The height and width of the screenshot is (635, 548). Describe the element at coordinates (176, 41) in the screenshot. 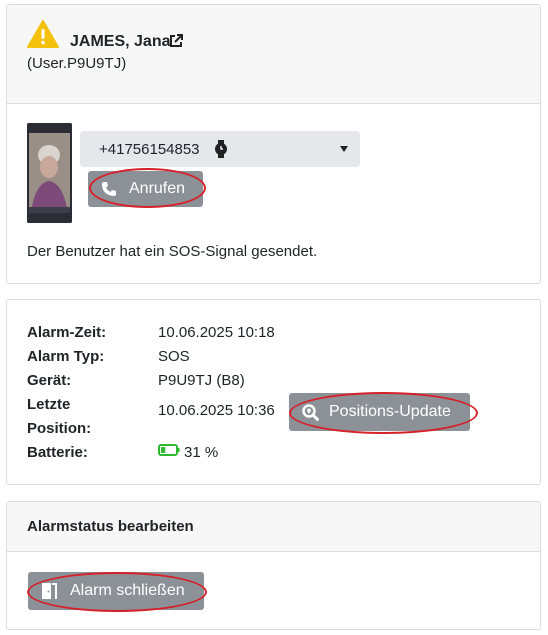

I see `external-link-icon` at that location.